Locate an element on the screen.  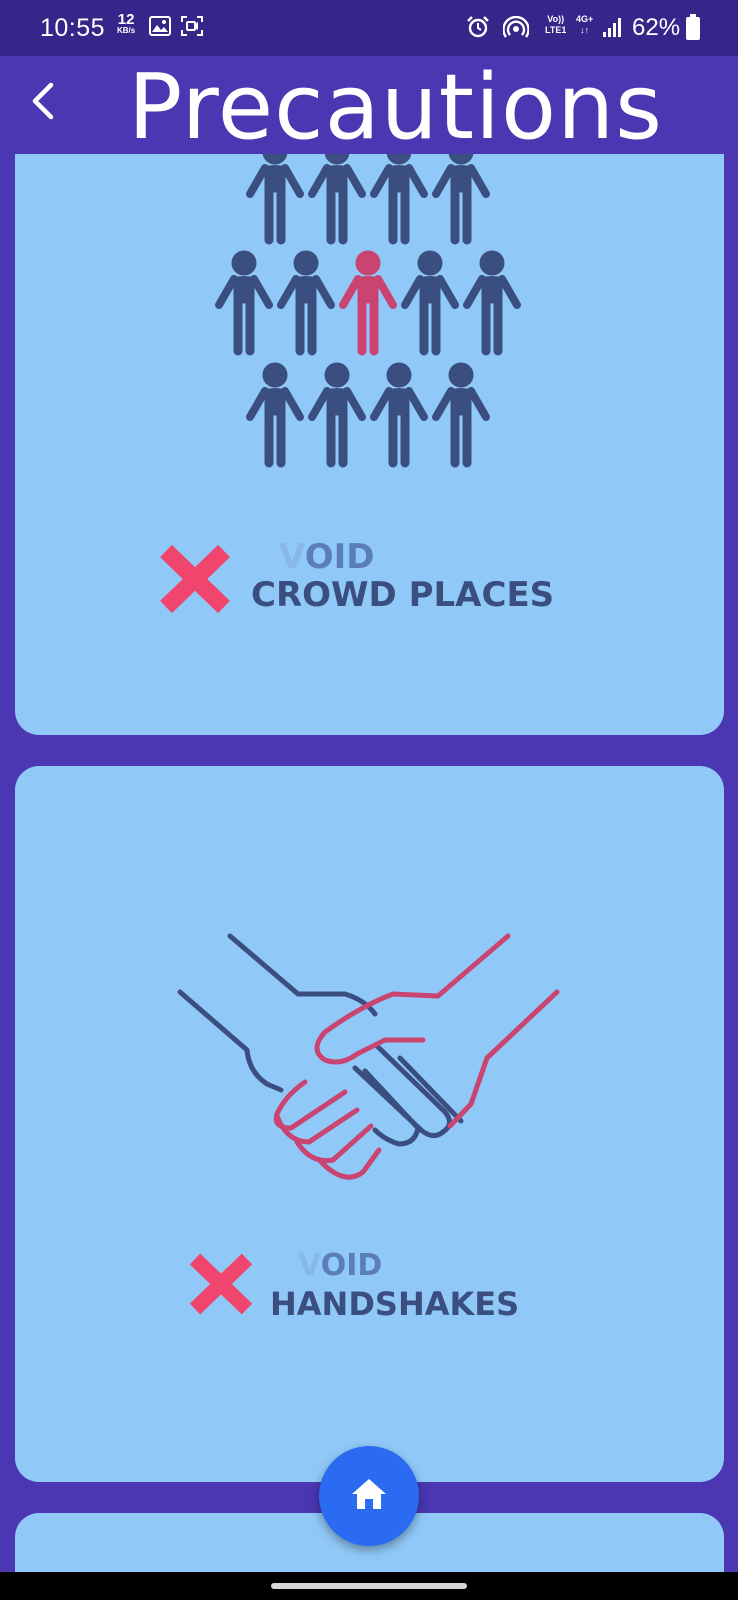
precaution-label: VOID HANDSHAKES is located at coordinates (394, 1286).